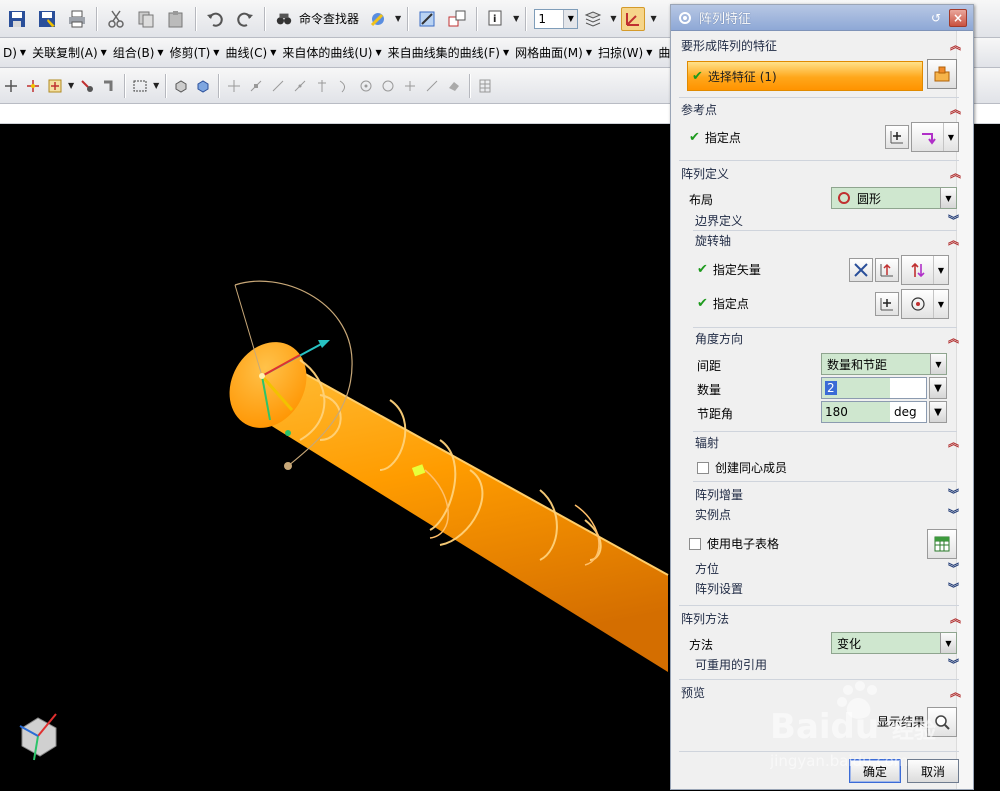 The width and height of the screenshot is (1000, 791). Describe the element at coordinates (300, 86) in the screenshot. I see `tangent-snap-icon` at that location.